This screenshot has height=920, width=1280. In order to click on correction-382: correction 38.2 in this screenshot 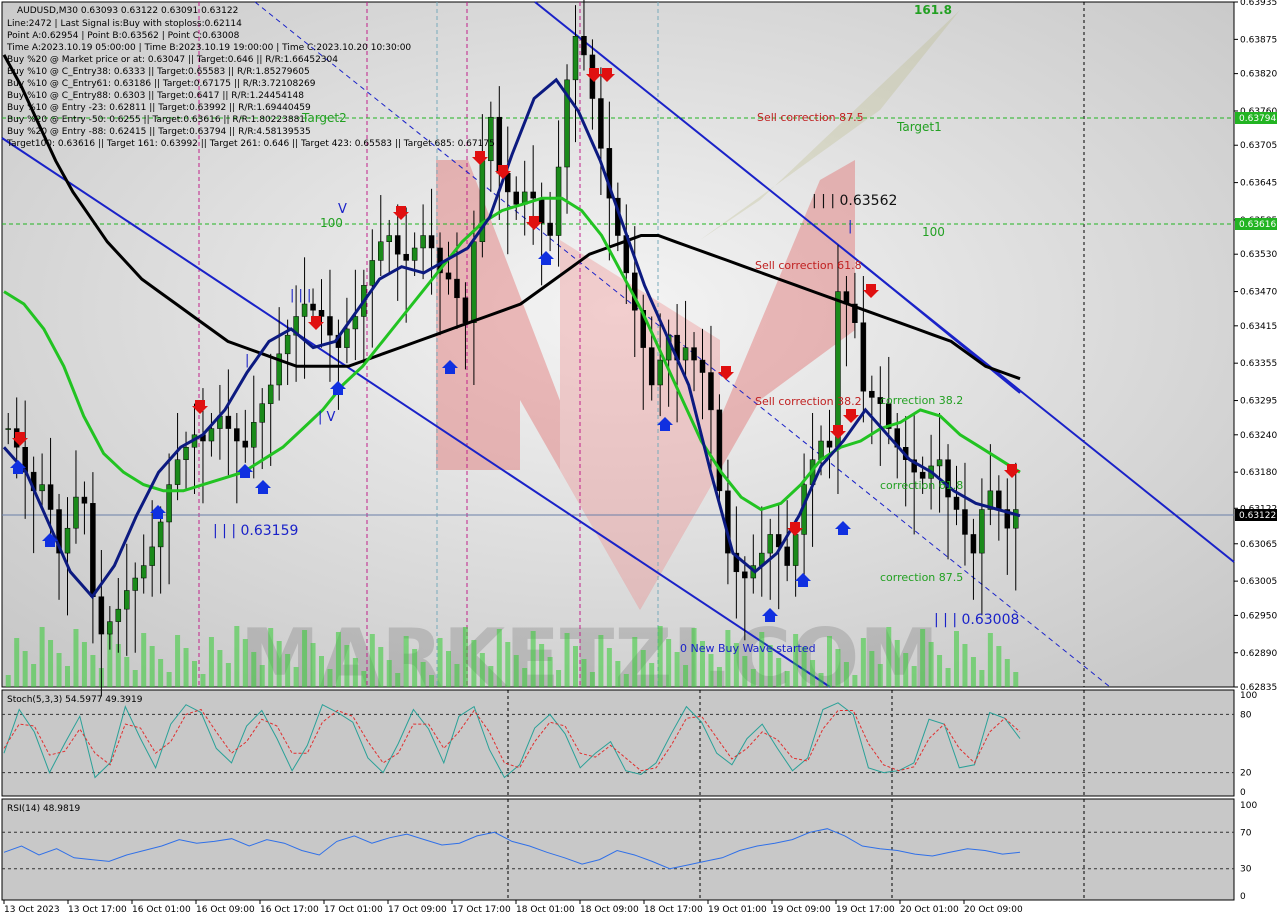, I will do `click(921, 400)`.